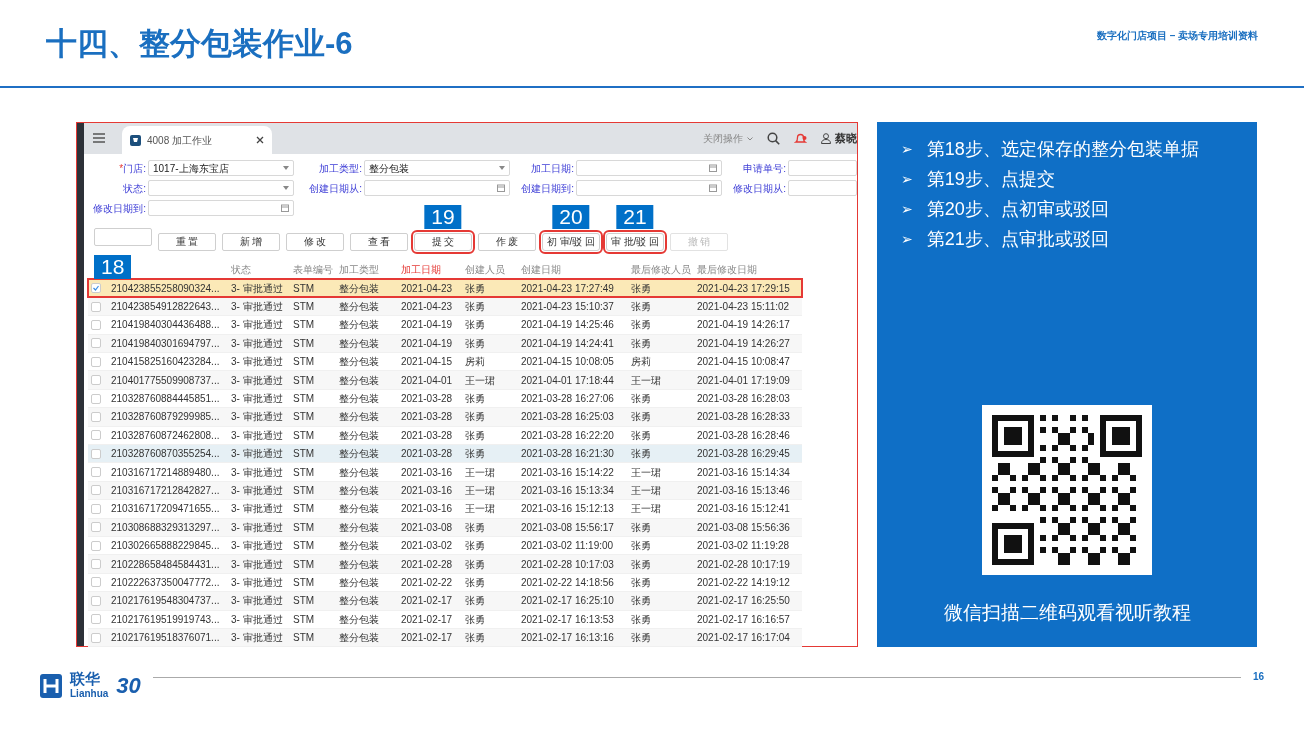  What do you see at coordinates (748, 270) in the screenshot?
I see `column-header: 最后修改日期` at bounding box center [748, 270].